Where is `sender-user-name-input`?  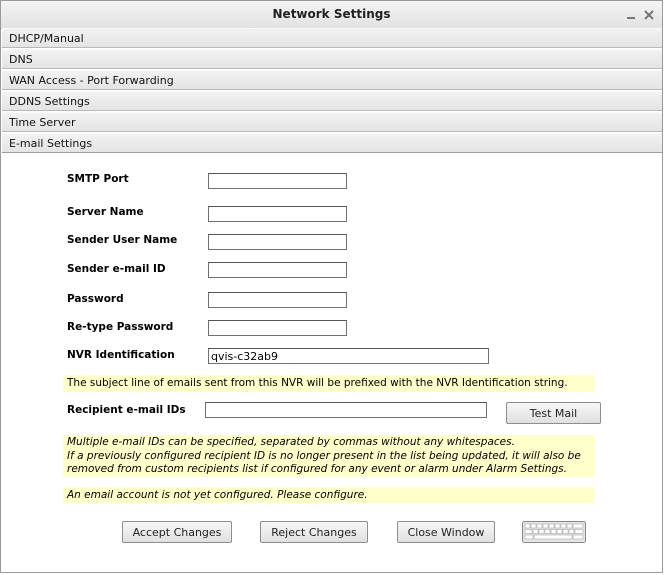 sender-user-name-input is located at coordinates (277, 242).